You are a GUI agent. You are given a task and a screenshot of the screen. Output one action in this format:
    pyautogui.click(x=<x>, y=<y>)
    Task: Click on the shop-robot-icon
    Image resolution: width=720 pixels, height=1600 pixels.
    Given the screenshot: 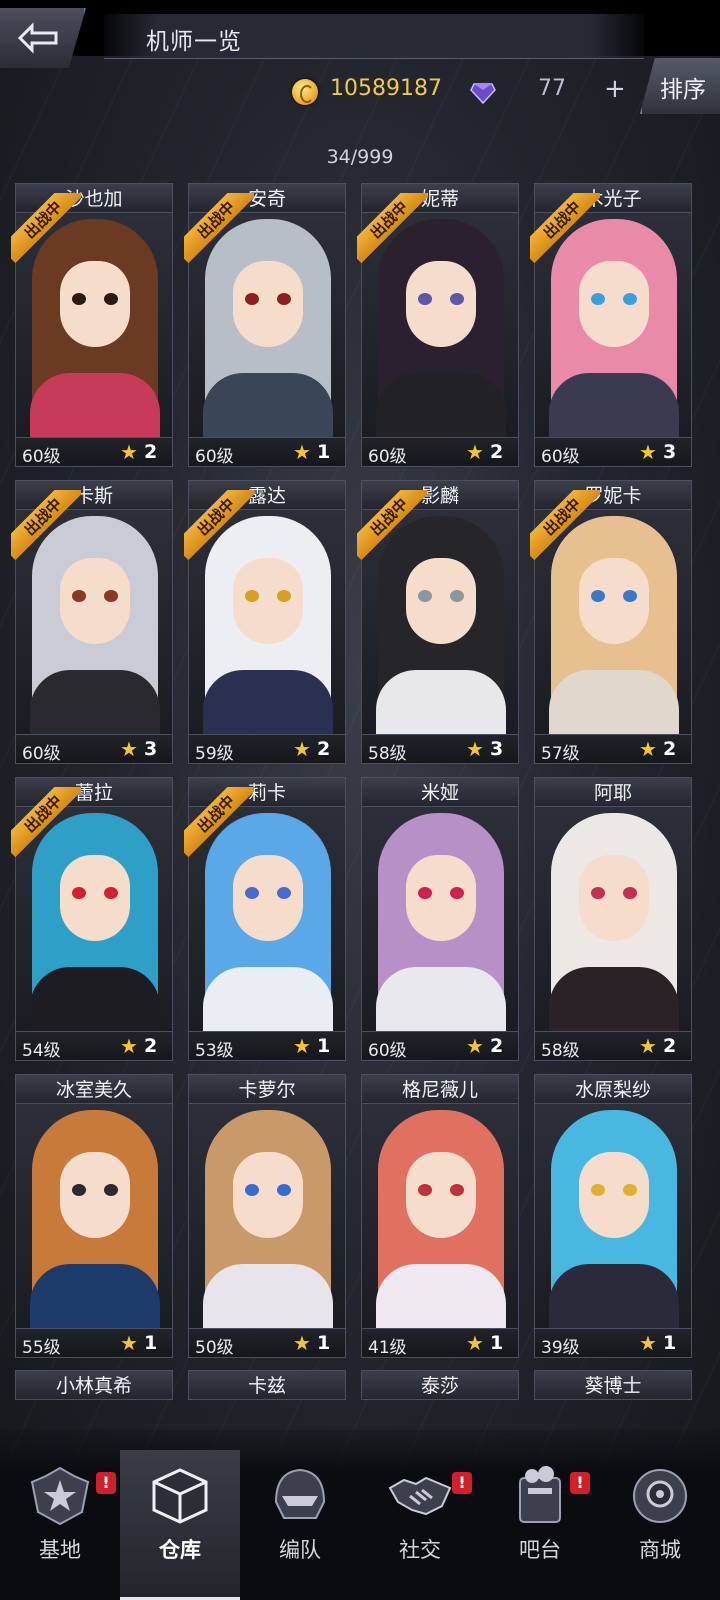 What is the action you would take?
    pyautogui.click(x=660, y=1496)
    